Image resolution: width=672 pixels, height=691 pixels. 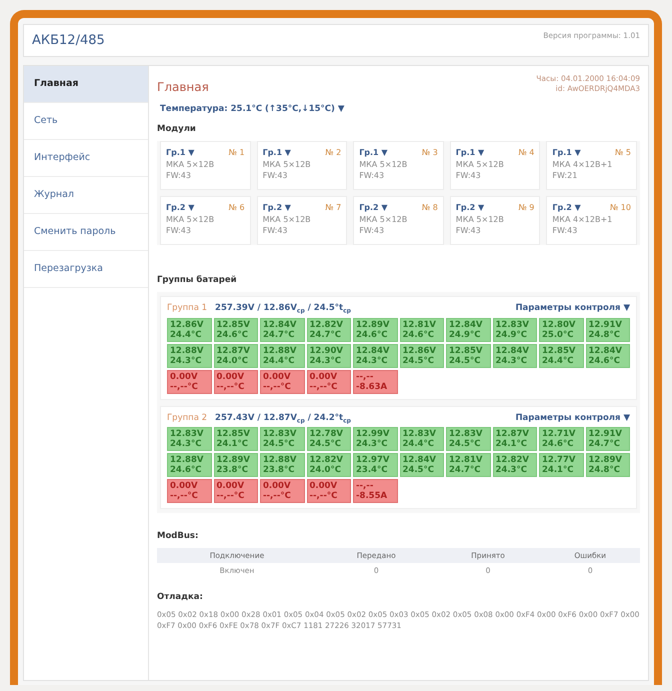 What do you see at coordinates (236, 439) in the screenshot?
I see `battery-cell: 12.85V 24.1°C` at bounding box center [236, 439].